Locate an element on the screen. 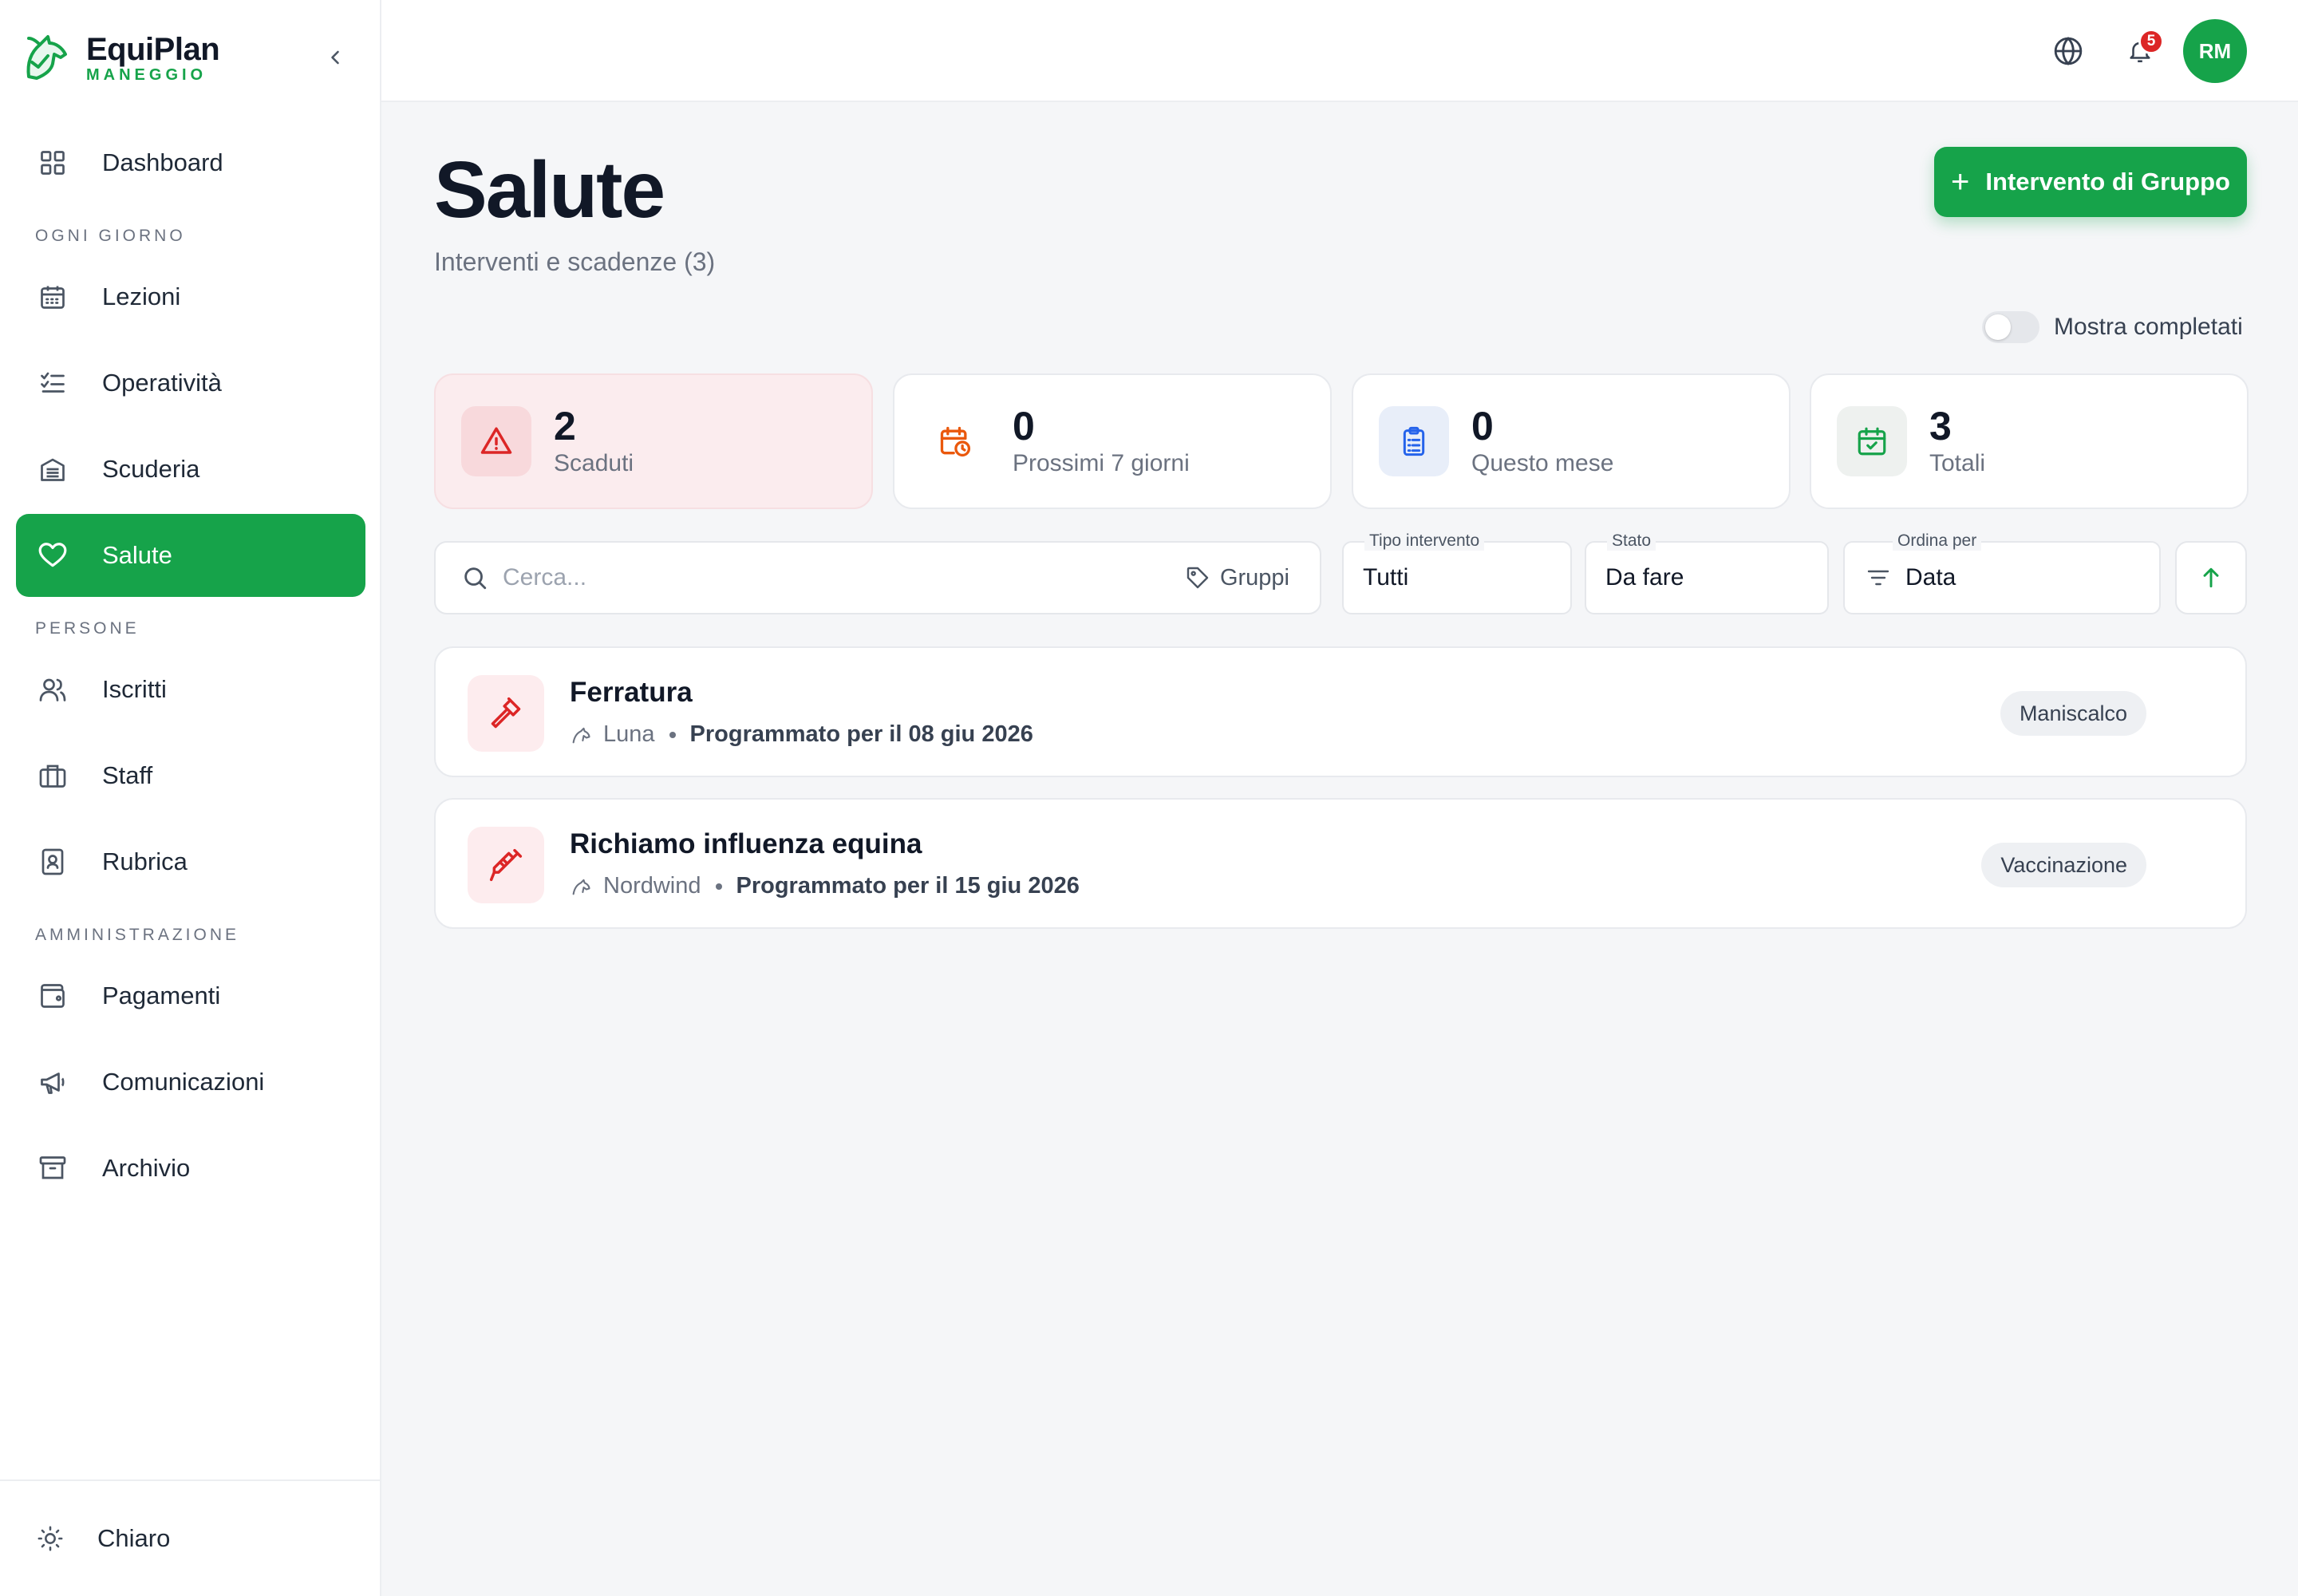 This screenshot has height=1596, width=2298. calendar-icon is located at coordinates (53, 297).